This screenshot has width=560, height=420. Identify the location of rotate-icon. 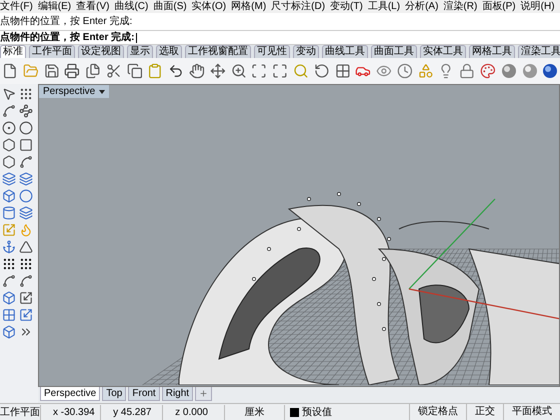
(322, 71).